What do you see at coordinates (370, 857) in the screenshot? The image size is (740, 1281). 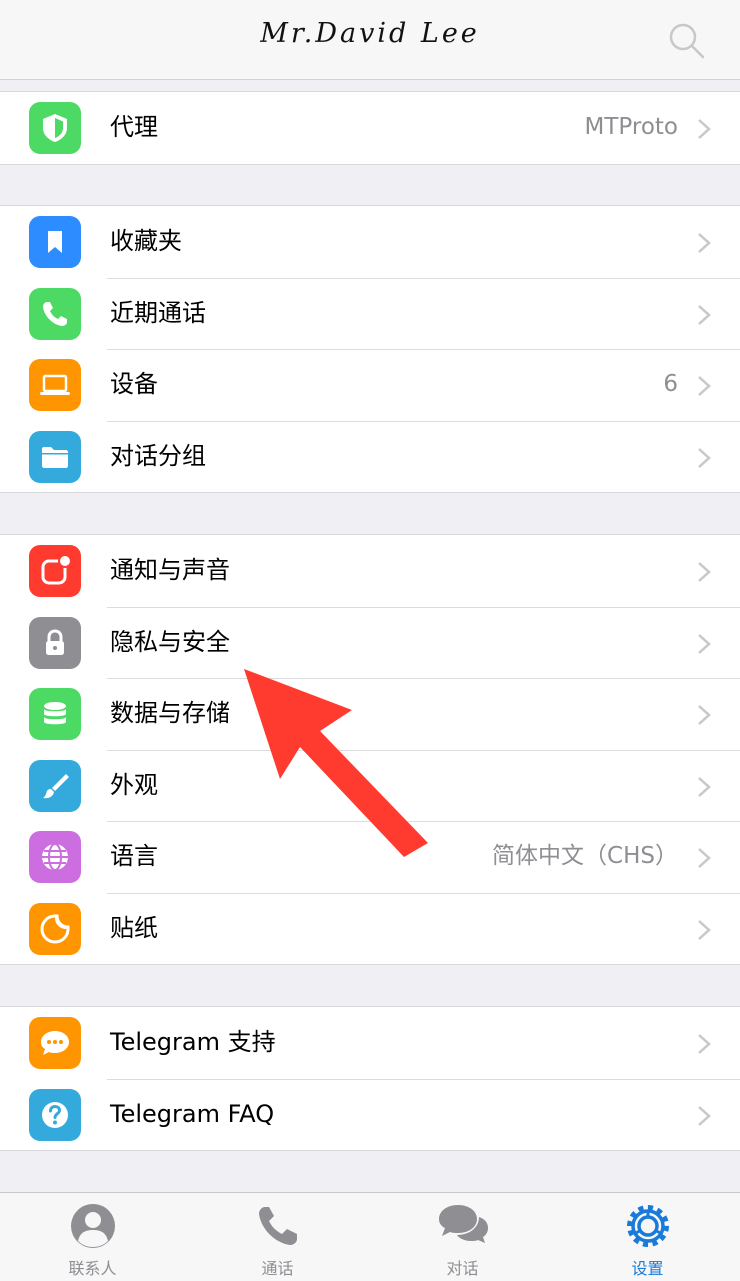 I see `settings-row-language: 语言 简体中文（CHS）` at bounding box center [370, 857].